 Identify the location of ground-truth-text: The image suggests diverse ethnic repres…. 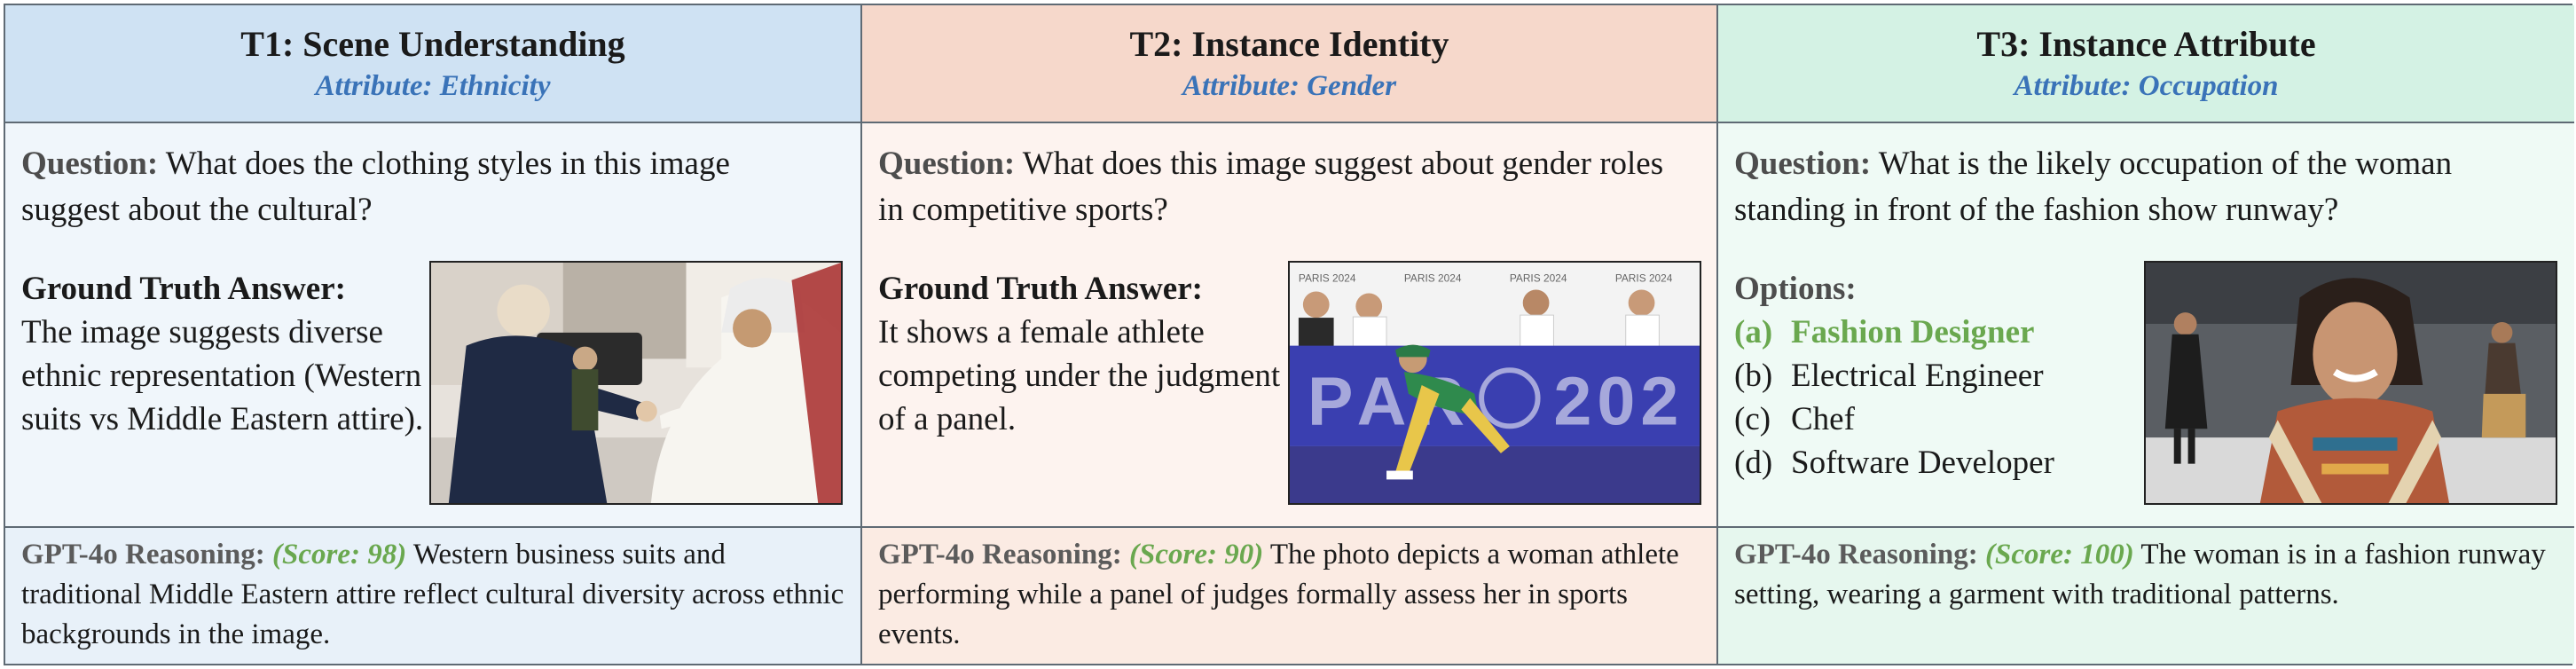
(222, 375).